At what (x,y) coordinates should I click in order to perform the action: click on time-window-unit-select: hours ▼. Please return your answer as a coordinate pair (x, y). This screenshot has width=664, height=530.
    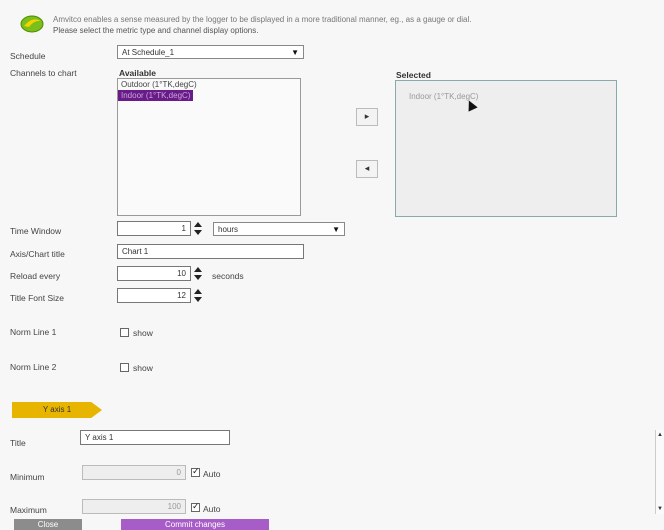
    Looking at the image, I should click on (279, 229).